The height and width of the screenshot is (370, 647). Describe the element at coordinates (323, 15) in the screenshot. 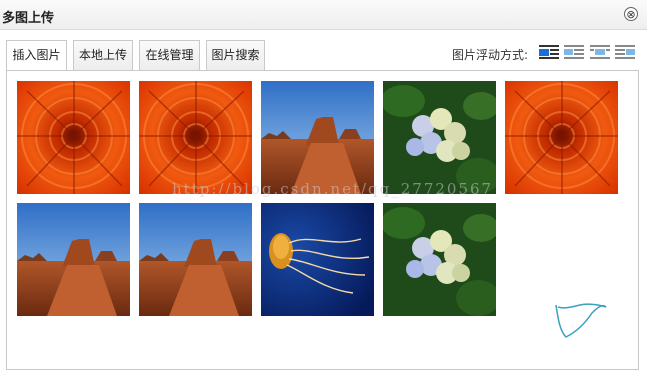

I see `dialog-titlebar: 多图上传 ⊗` at that location.